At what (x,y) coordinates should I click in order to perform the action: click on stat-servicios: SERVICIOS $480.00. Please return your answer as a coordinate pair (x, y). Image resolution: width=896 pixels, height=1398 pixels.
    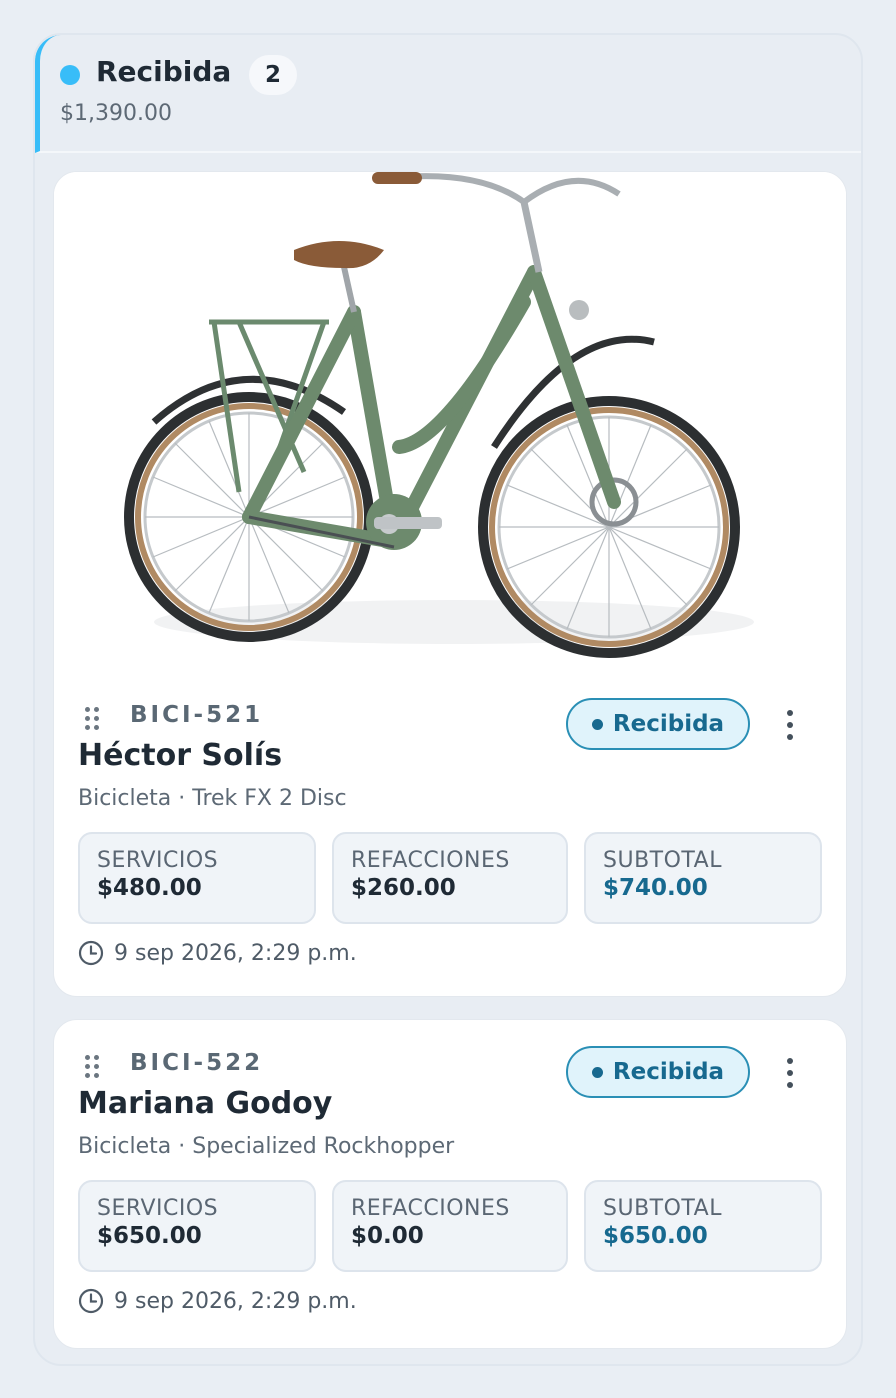
    Looking at the image, I should click on (197, 878).